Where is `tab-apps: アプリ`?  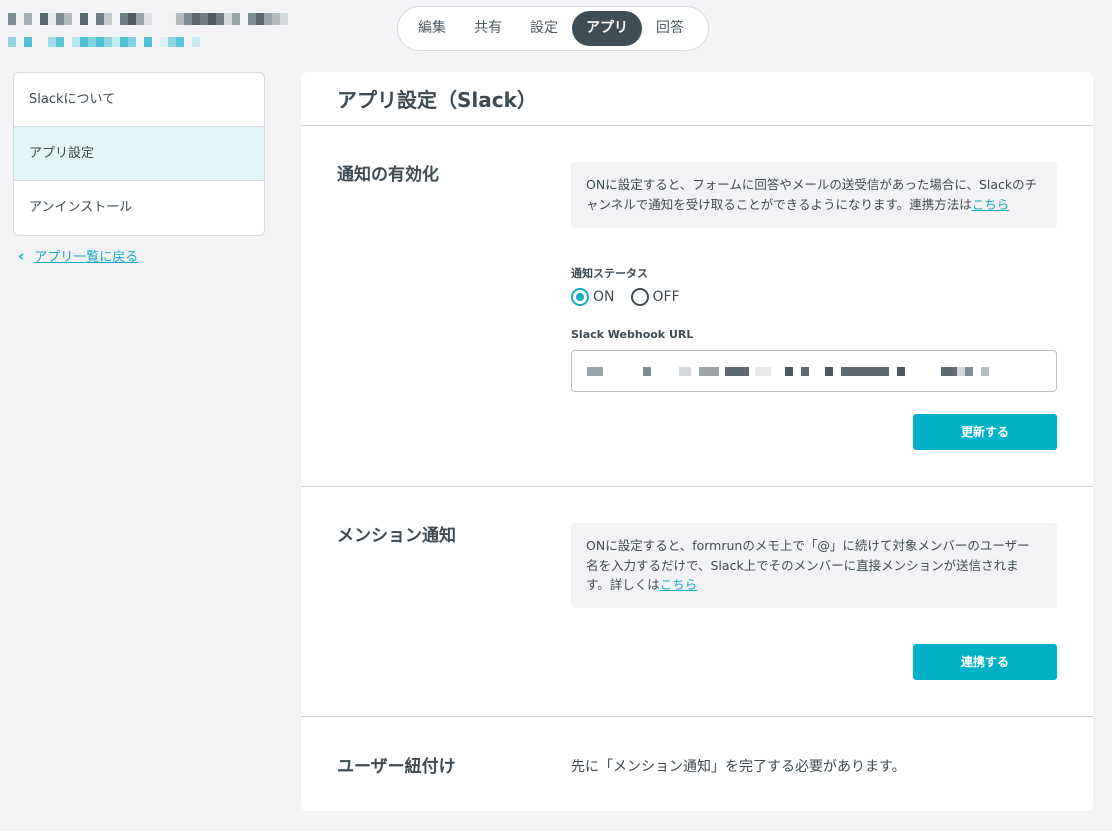 tab-apps: アプリ is located at coordinates (607, 28).